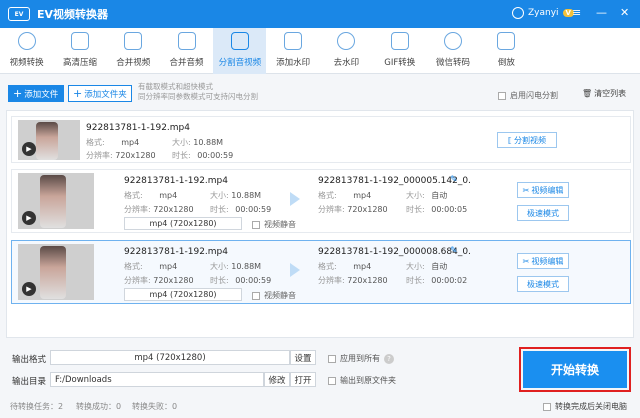 The width and height of the screenshot is (640, 418). I want to click on title-bar: EV EV视频转换器 Zyanyi V ≡ — ✕, so click(320, 14).